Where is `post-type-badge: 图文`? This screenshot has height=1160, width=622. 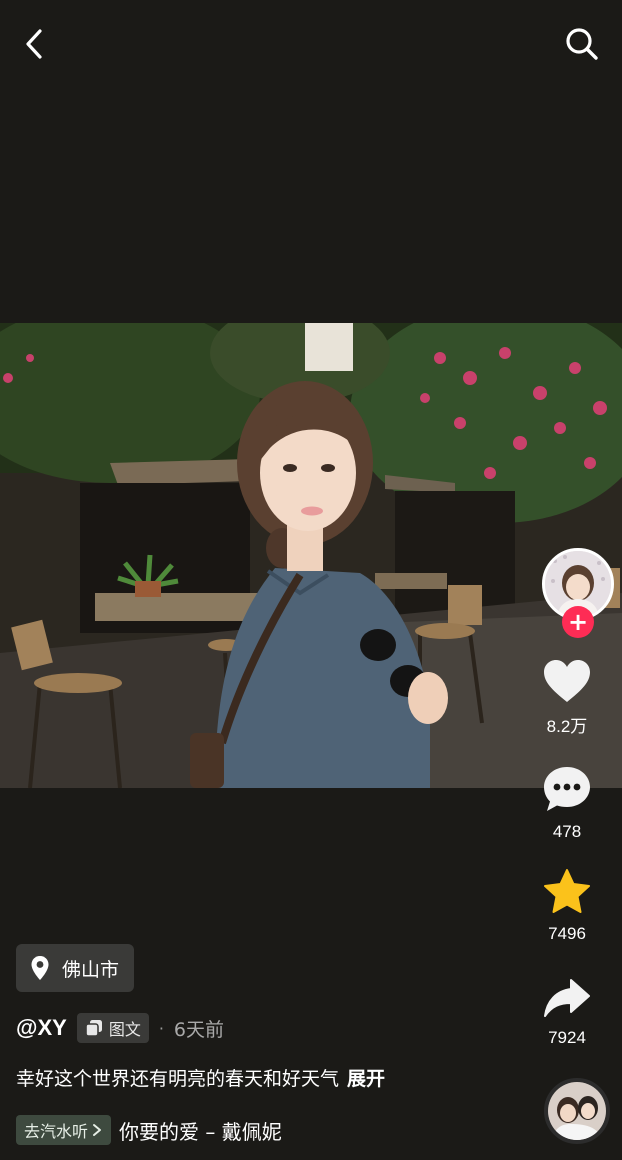 post-type-badge: 图文 is located at coordinates (112, 1028).